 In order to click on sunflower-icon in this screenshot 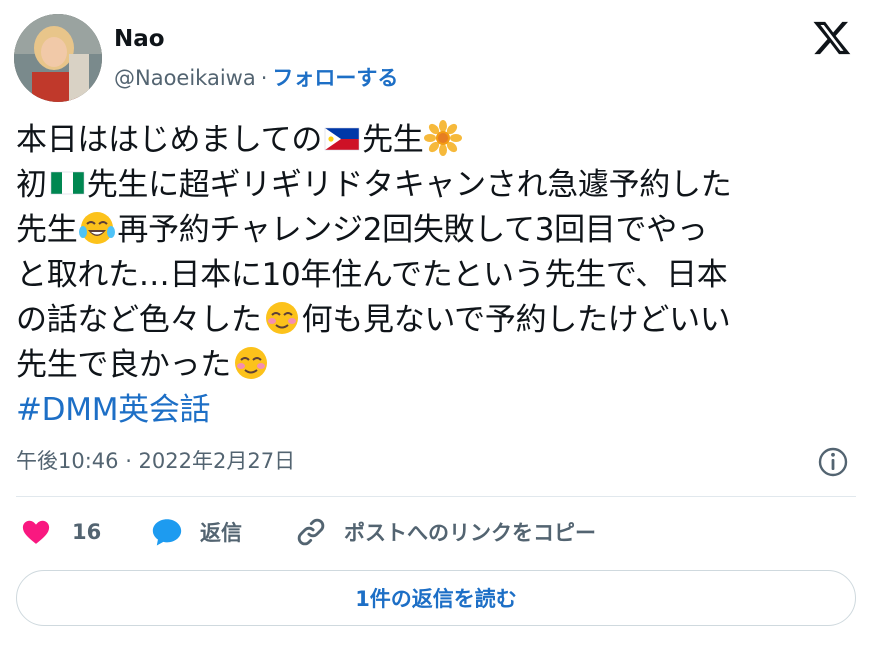, I will do `click(443, 138)`.